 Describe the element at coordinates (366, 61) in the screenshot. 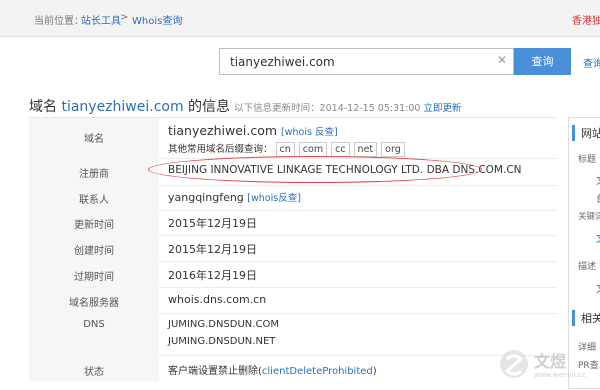

I see `domain-search-input: tianyezhiwei.com ✕` at that location.